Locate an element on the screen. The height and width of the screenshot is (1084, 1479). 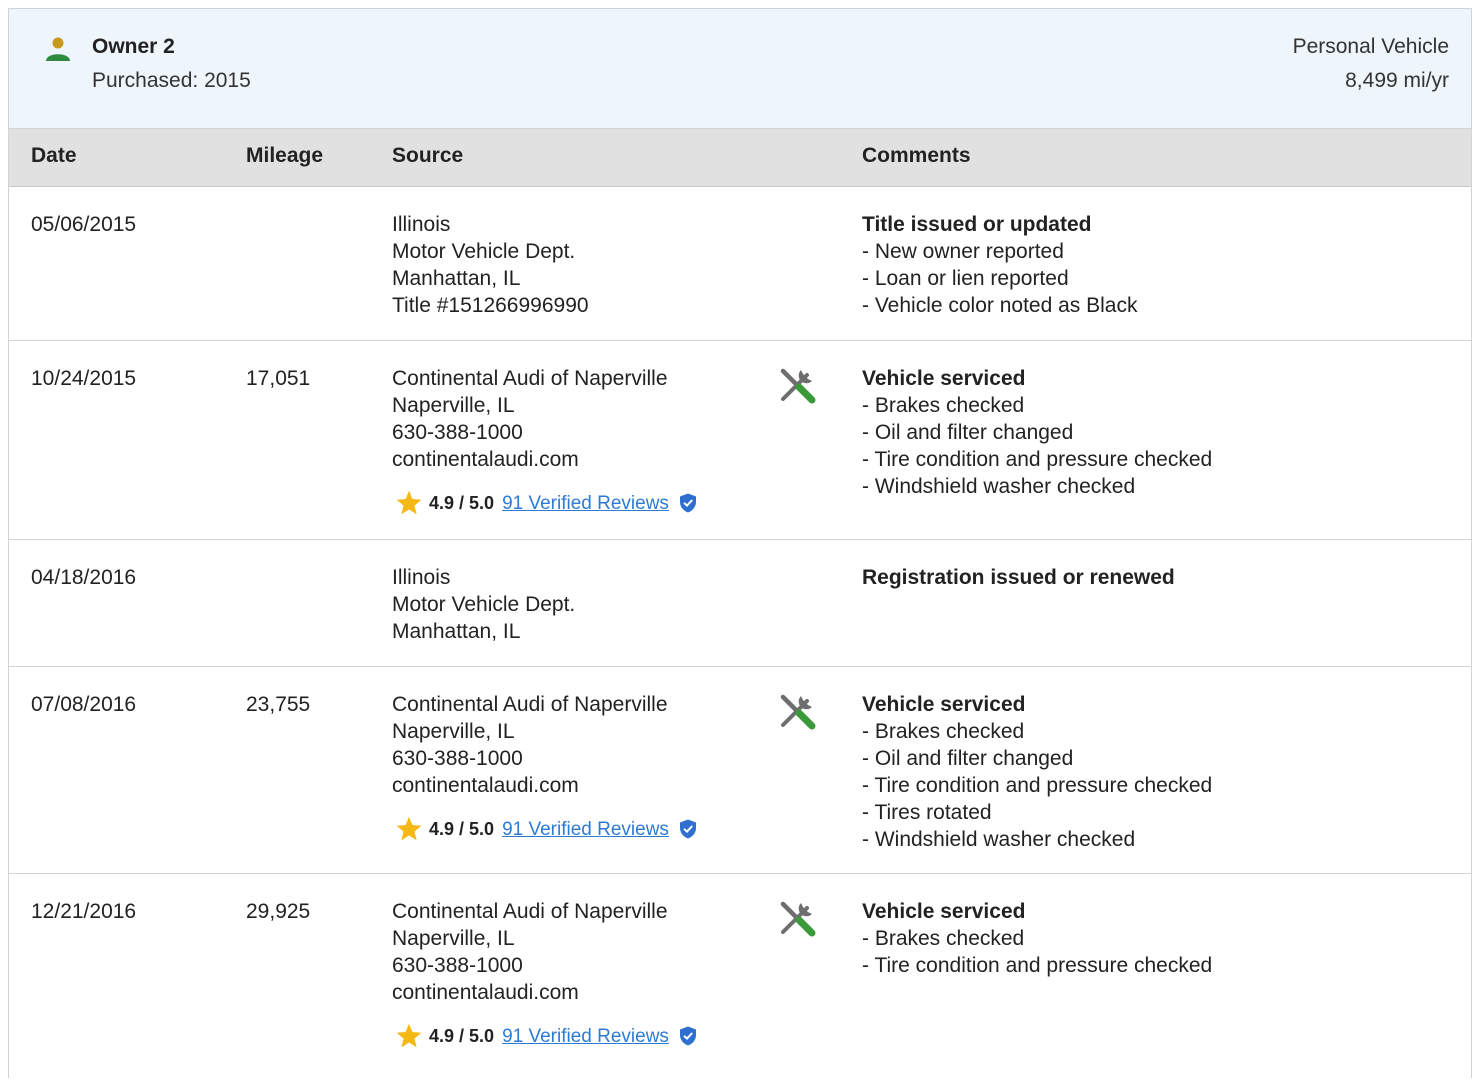
source-line: Title #151266996990 is located at coordinates (490, 305).